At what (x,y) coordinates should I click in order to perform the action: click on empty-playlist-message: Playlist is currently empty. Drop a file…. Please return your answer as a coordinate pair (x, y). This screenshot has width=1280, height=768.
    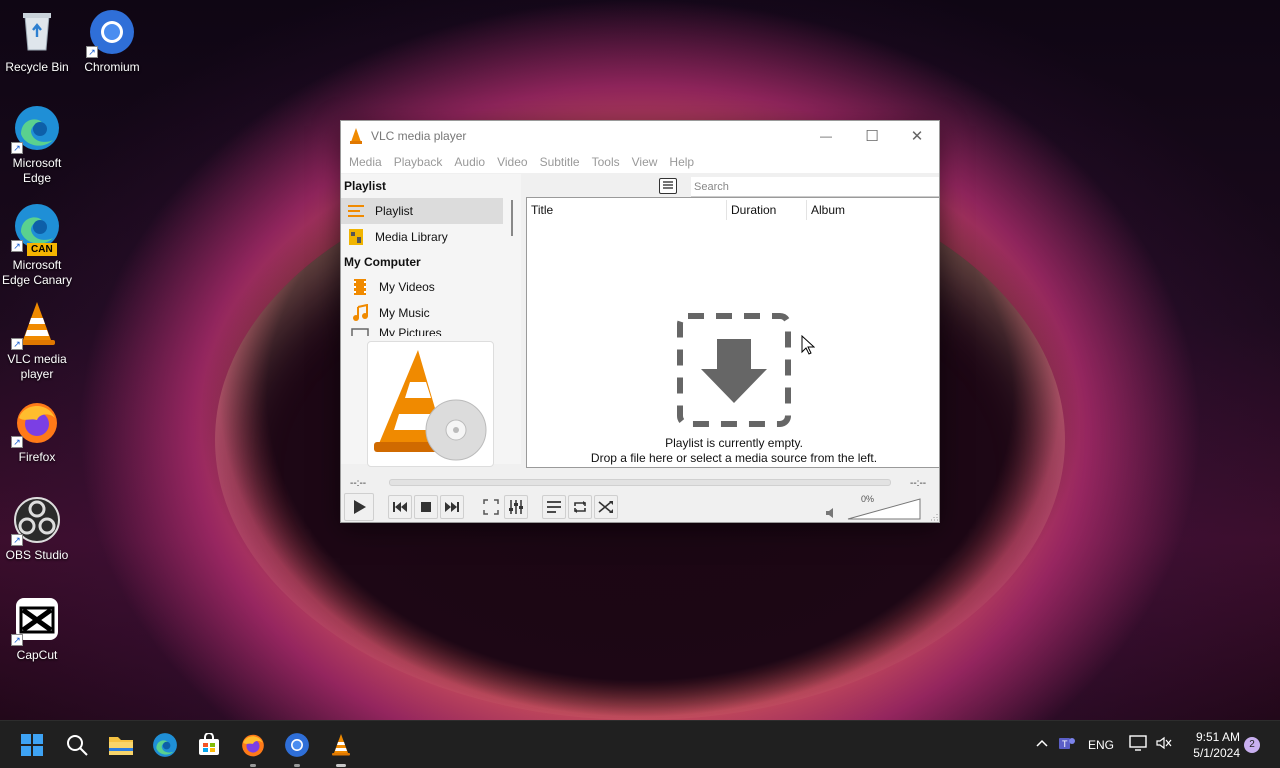
    Looking at the image, I should click on (734, 451).